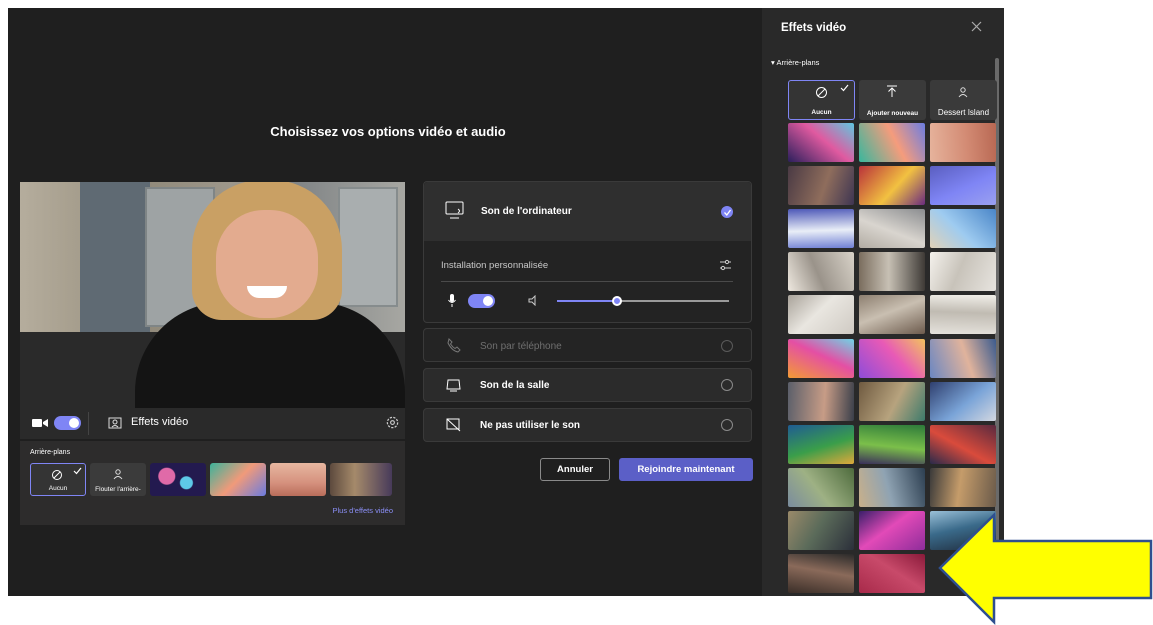 The width and height of the screenshot is (1153, 625). I want to click on page-title: Choisissez vos options vidéo et audio, so click(388, 131).